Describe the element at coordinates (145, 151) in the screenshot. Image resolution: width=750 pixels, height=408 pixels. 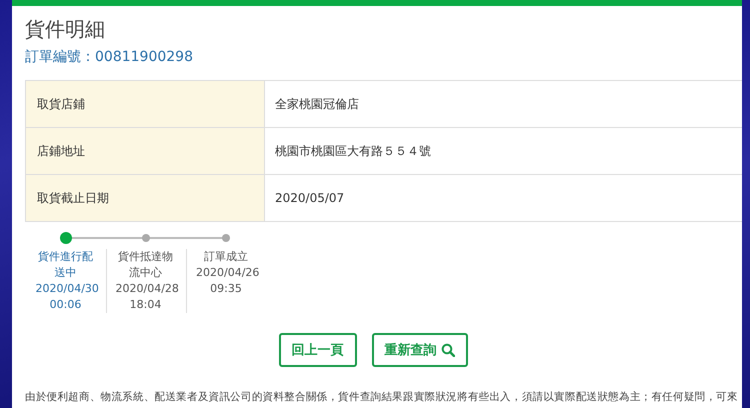
I see `field-label: 店鋪地址` at that location.